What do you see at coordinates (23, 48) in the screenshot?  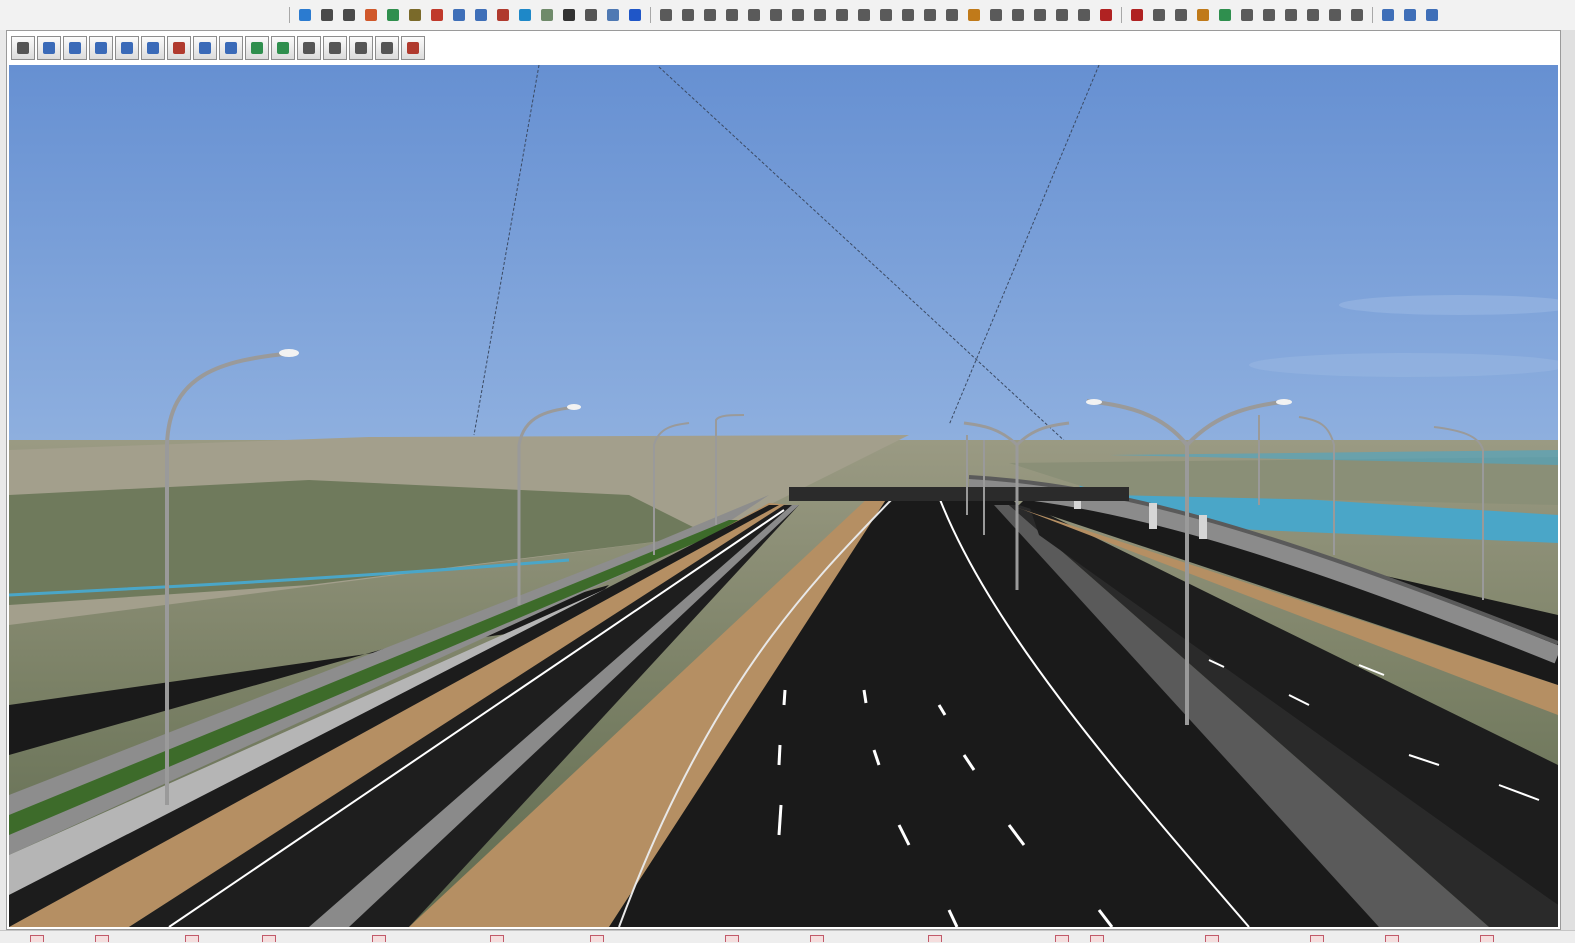 I see `window-button` at bounding box center [23, 48].